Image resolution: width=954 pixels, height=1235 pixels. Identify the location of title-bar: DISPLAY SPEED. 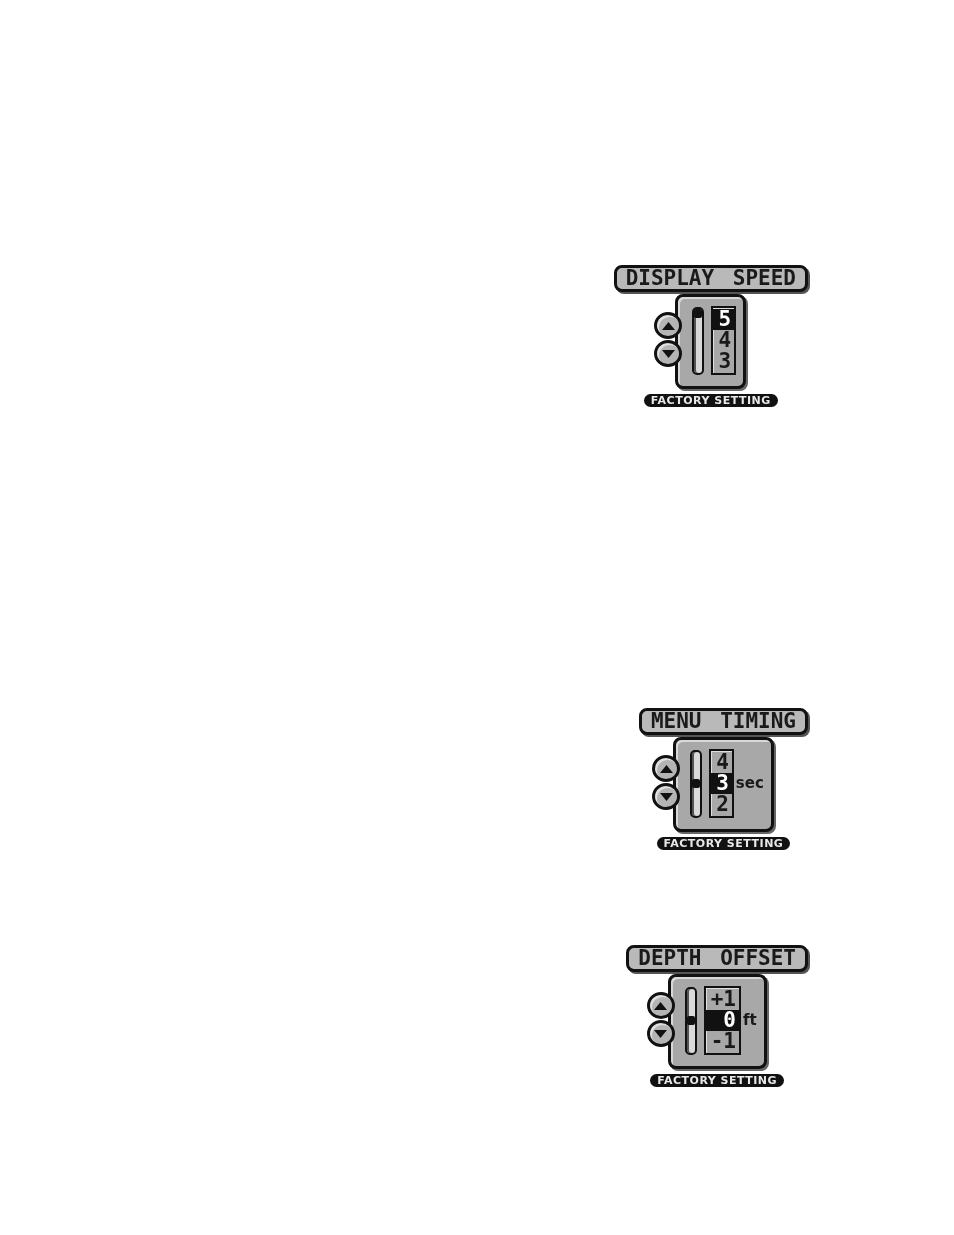
(710, 278).